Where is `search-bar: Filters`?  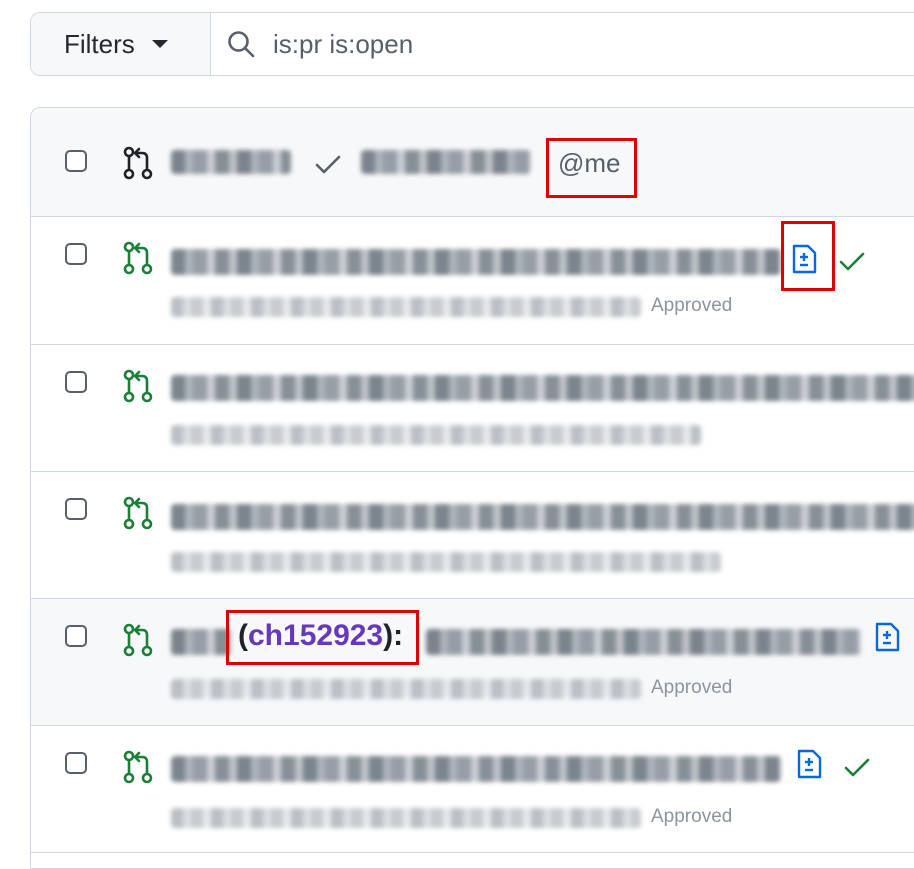
search-bar: Filters is located at coordinates (472, 44).